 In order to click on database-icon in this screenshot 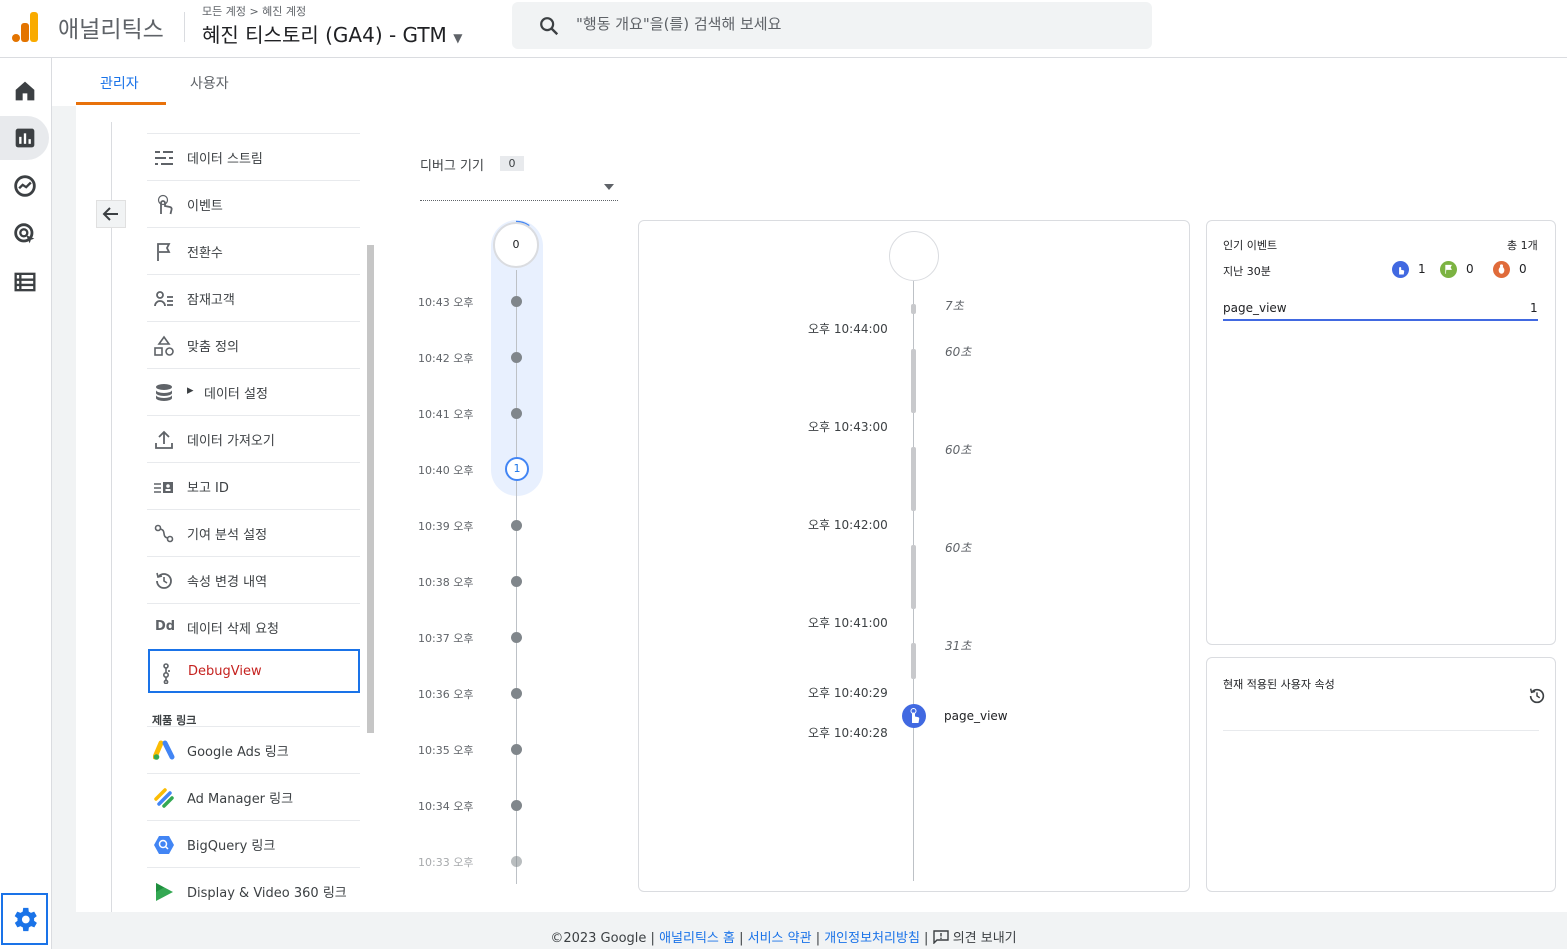, I will do `click(164, 392)`.